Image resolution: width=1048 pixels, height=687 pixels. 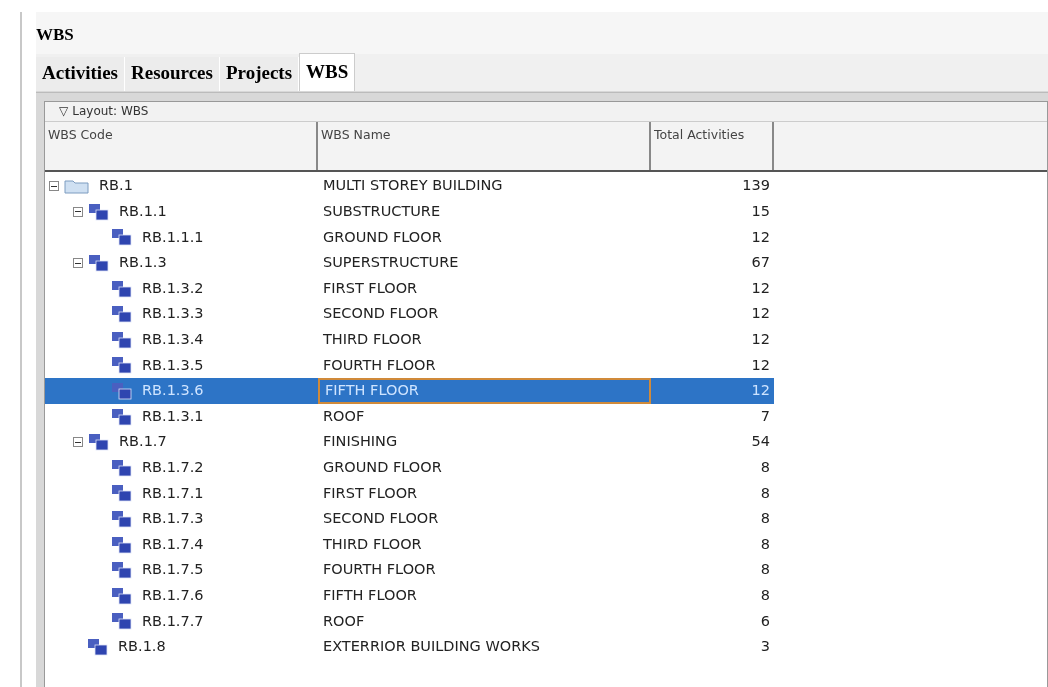 I want to click on table-row: RB.1.7.5 FOURTH FLOOR 8, so click(x=409, y=570).